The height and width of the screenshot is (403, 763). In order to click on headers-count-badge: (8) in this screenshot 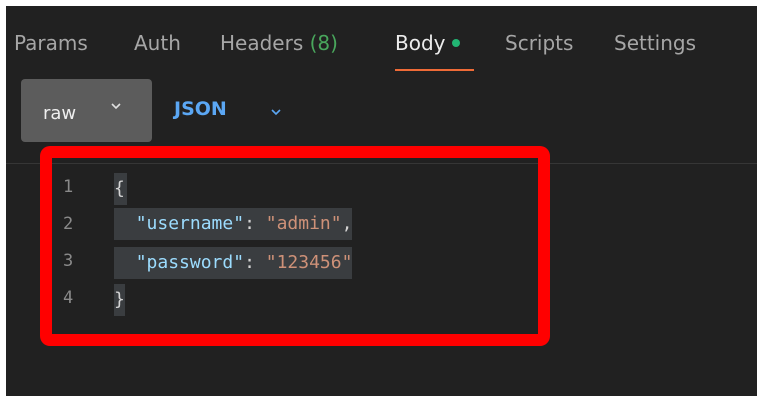, I will do `click(323, 43)`.